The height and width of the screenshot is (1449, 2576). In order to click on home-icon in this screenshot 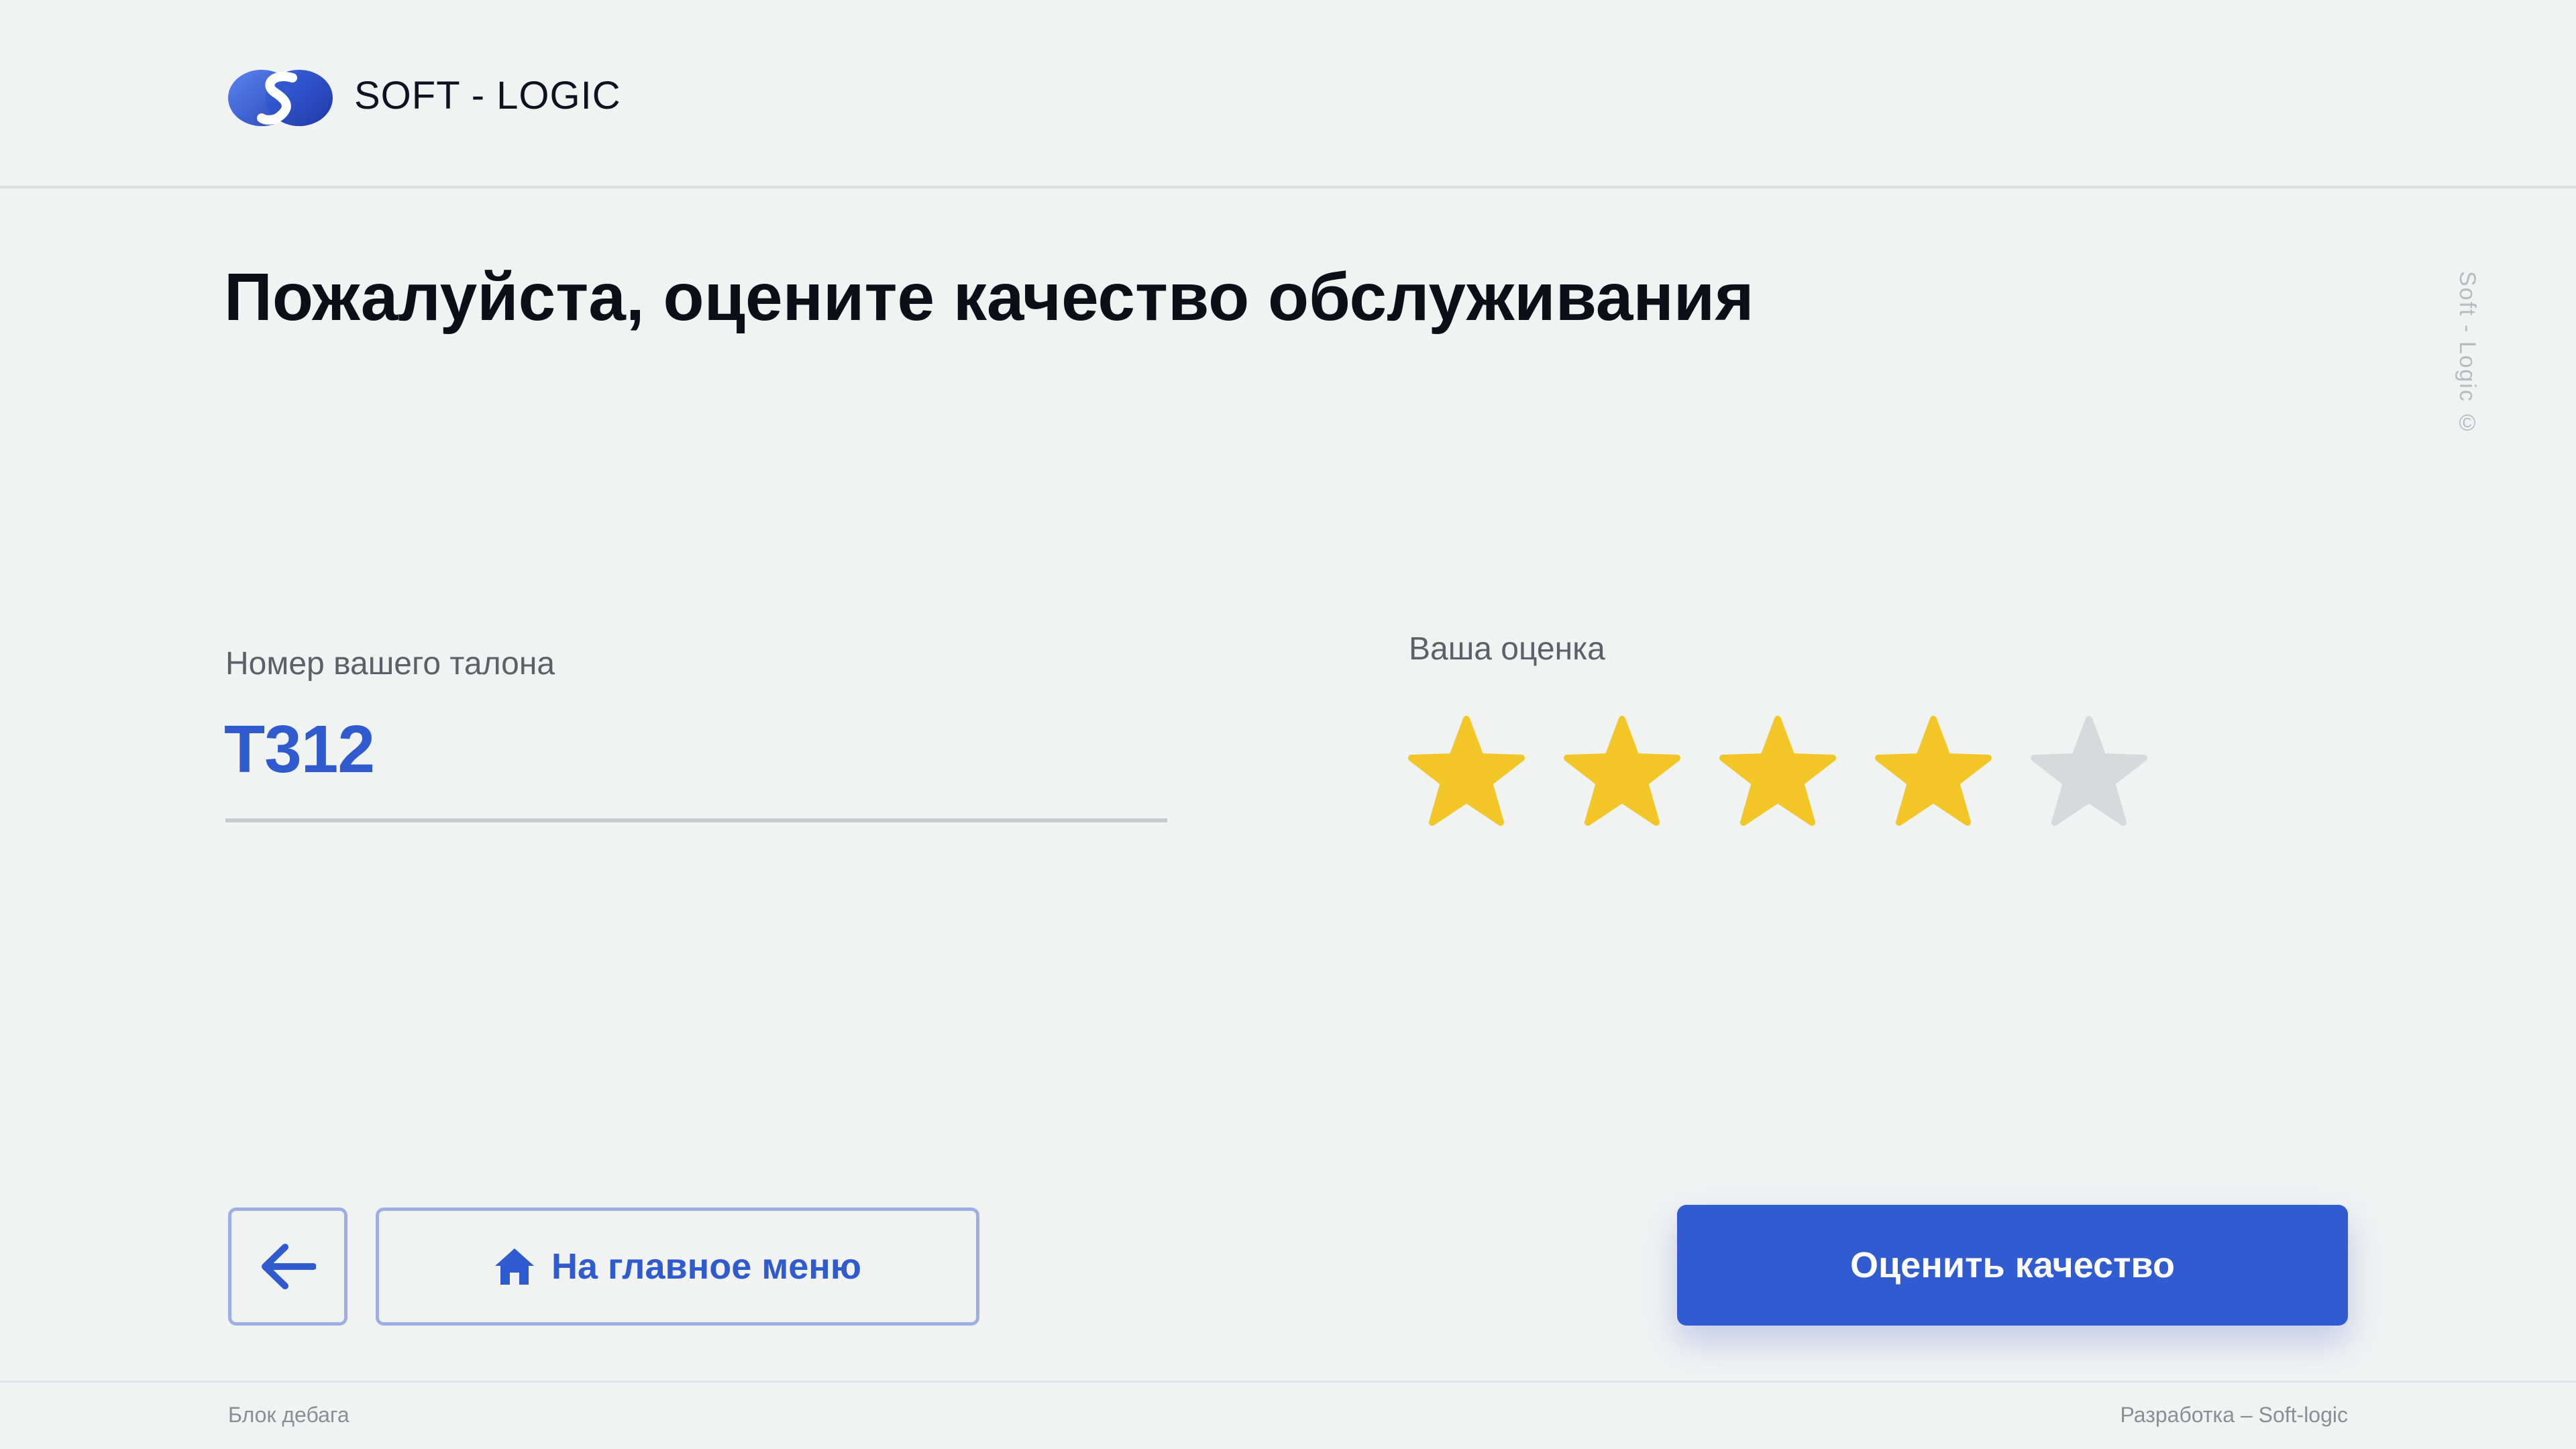, I will do `click(514, 1266)`.